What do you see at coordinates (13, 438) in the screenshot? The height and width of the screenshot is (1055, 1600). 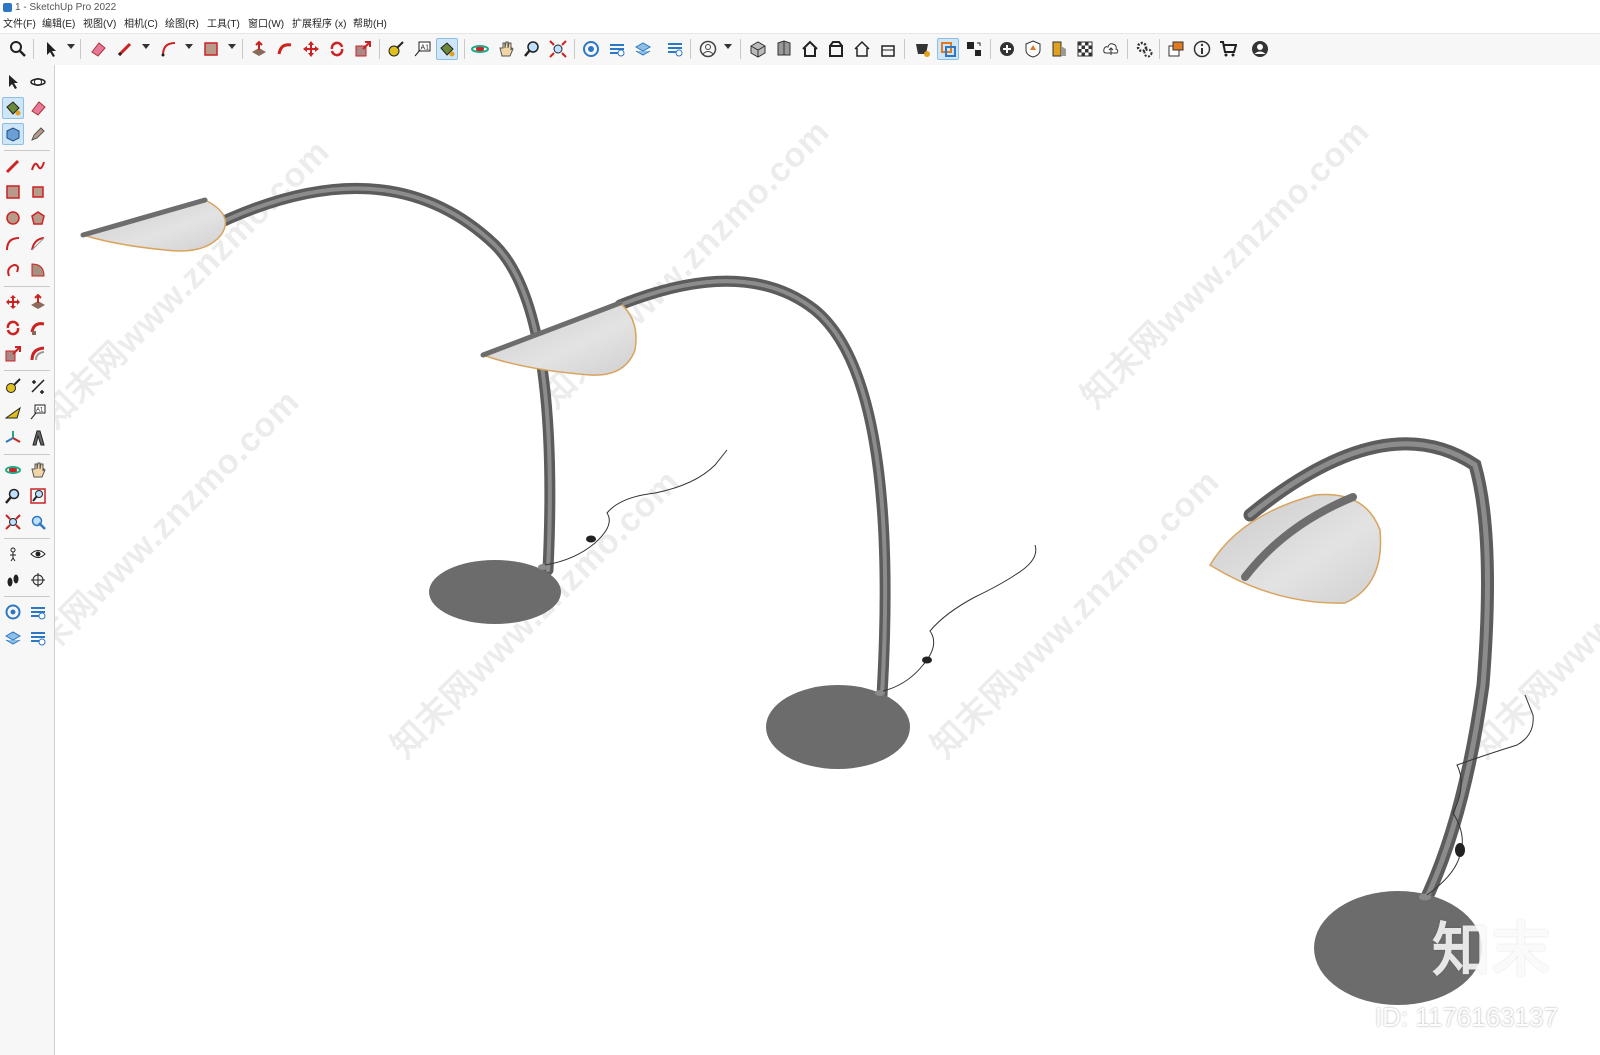 I see `axes-icon` at bounding box center [13, 438].